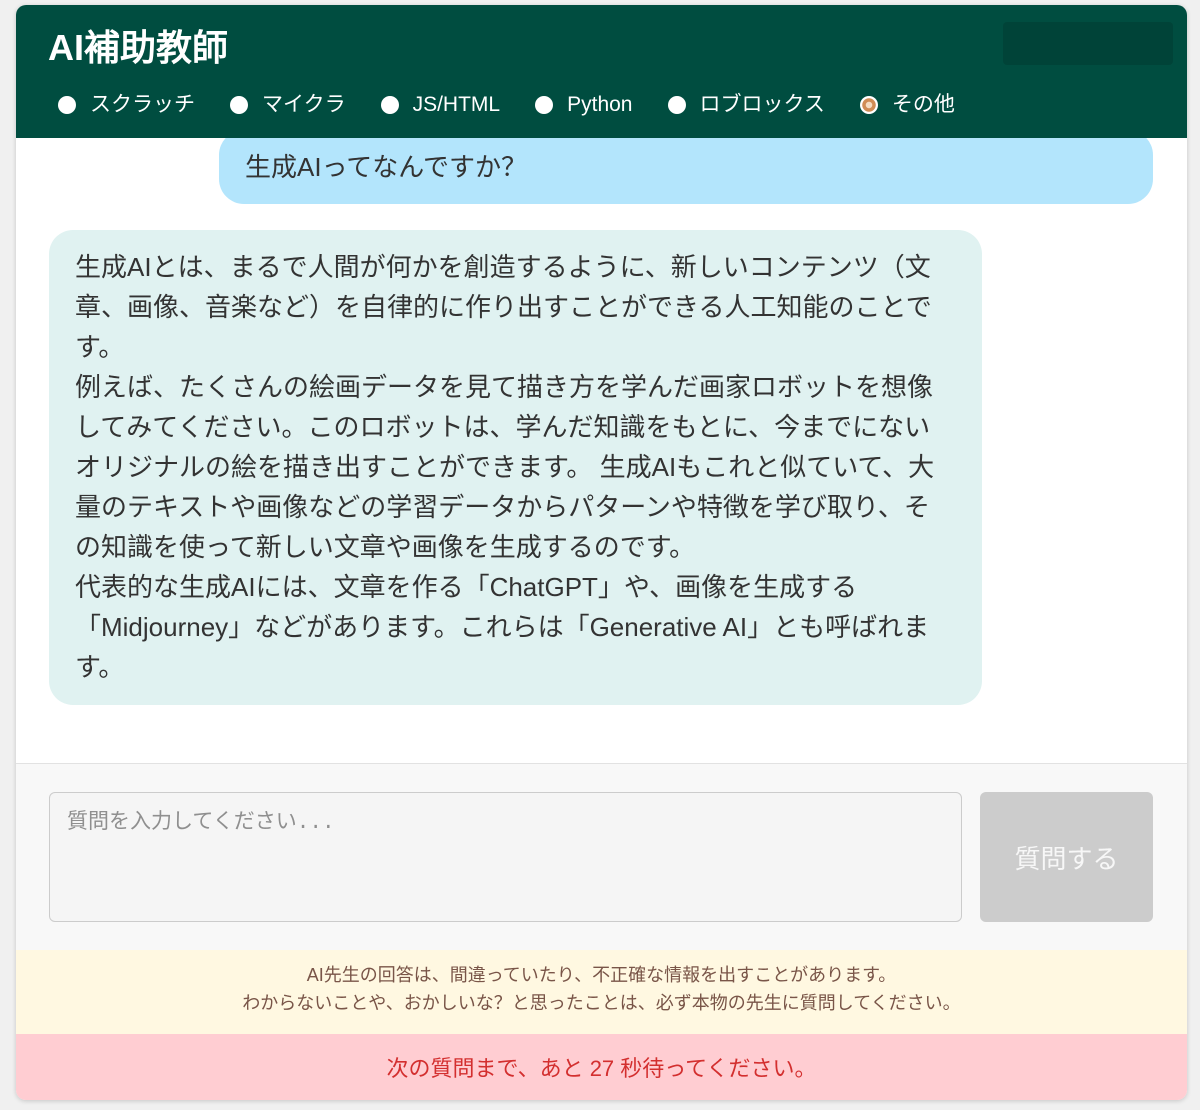 Image resolution: width=1200 pixels, height=1110 pixels. What do you see at coordinates (544, 105) in the screenshot?
I see `category-radio-python` at bounding box center [544, 105].